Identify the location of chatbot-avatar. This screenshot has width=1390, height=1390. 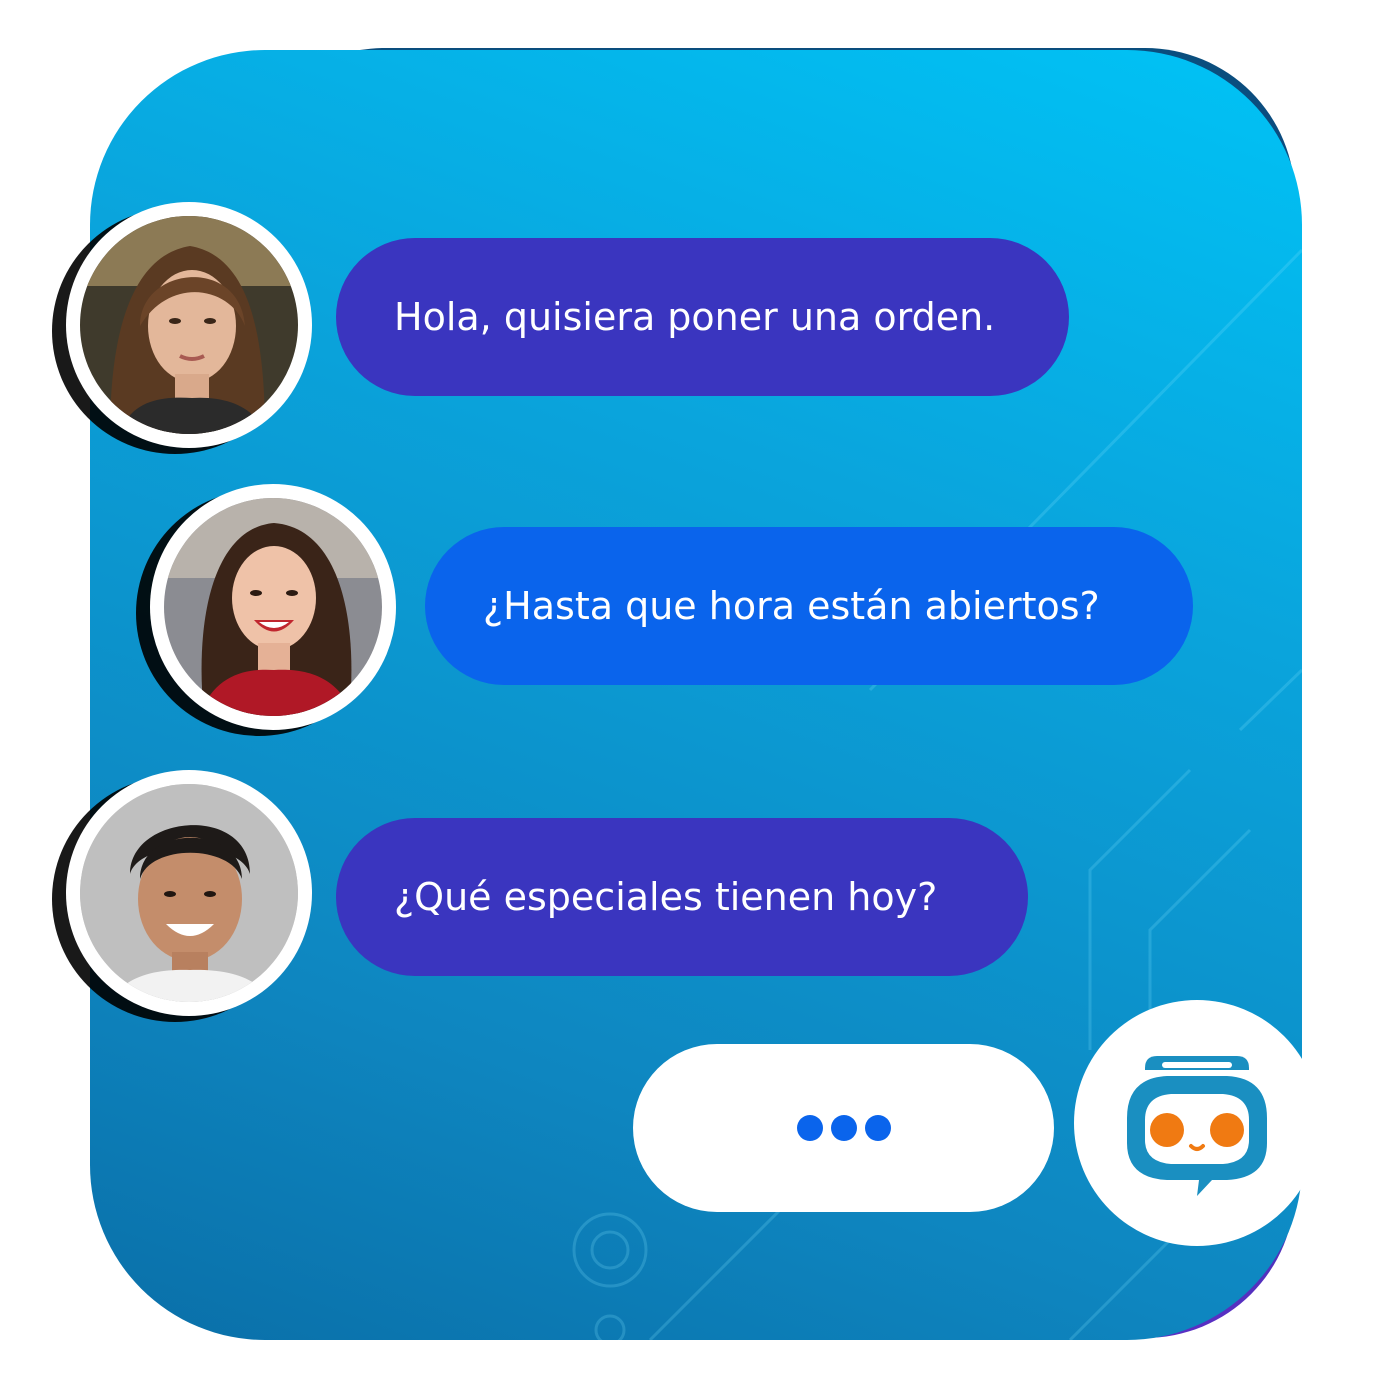
(1197, 1123).